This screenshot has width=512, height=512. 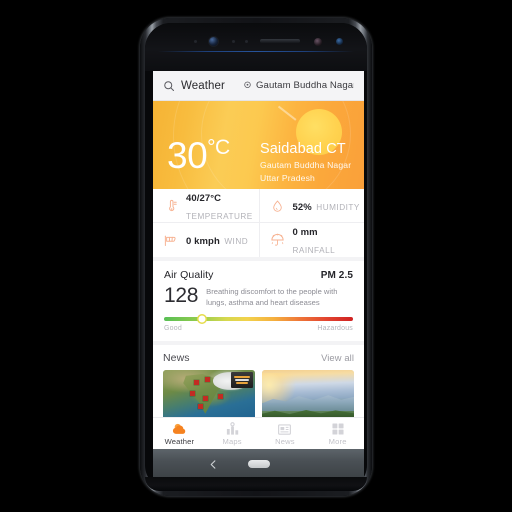 I want to click on tab-label: Weather, so click(x=179, y=441).